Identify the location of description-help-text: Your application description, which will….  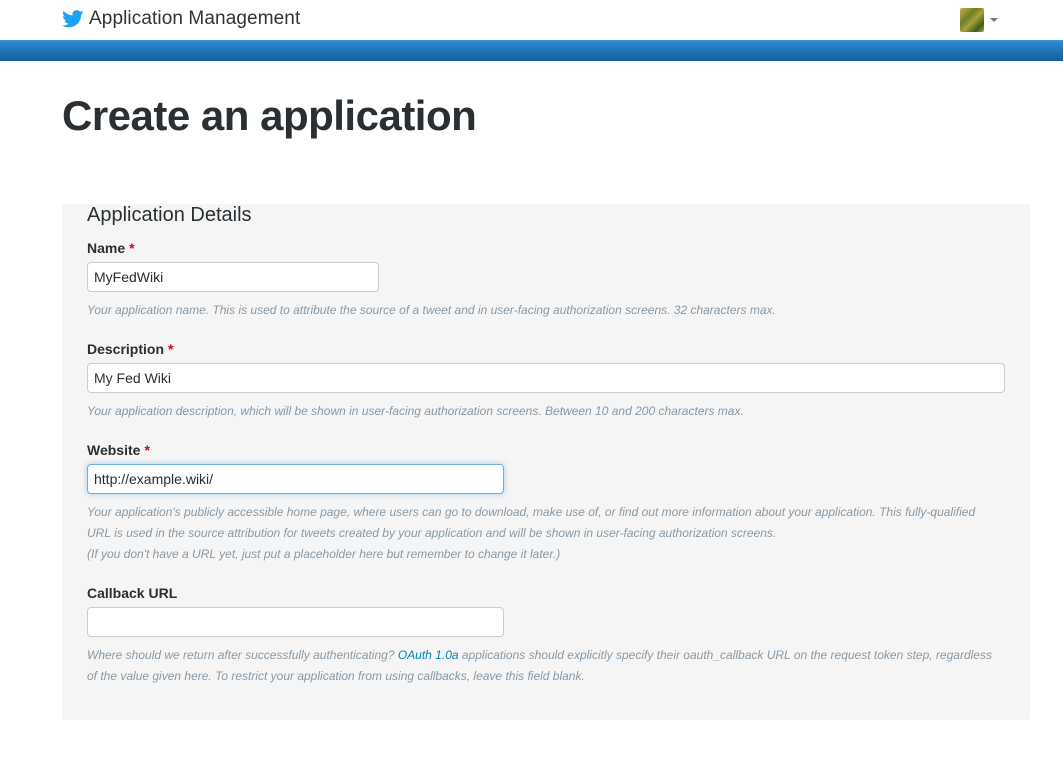
(415, 411).